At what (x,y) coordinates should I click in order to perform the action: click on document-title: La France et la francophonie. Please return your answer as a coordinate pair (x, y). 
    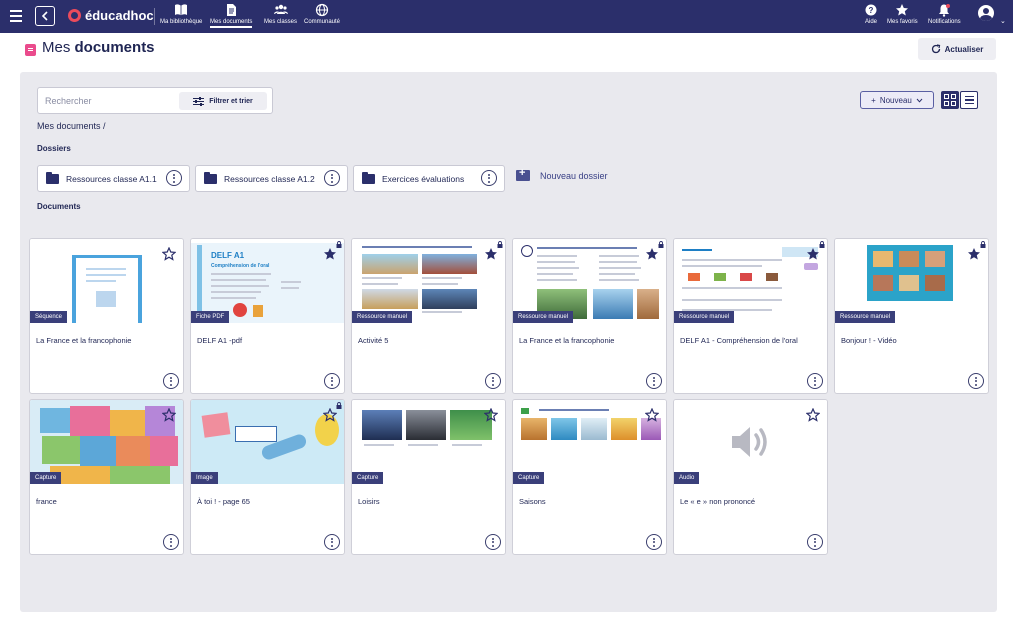
    Looking at the image, I should click on (567, 340).